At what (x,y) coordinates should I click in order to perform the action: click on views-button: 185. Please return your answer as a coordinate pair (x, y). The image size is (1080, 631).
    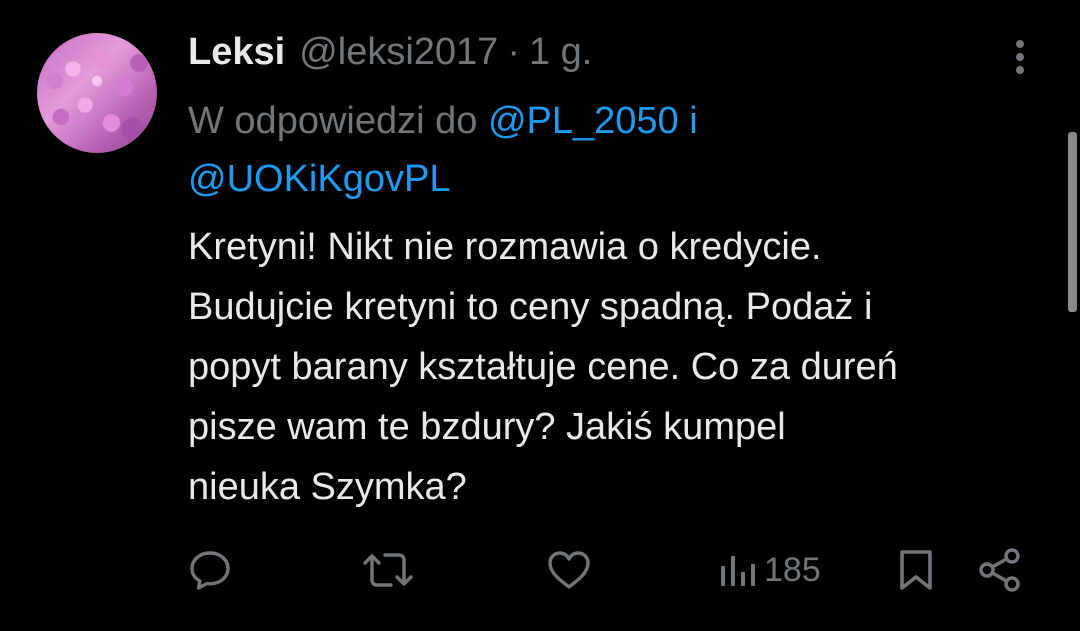
    Looking at the image, I should click on (769, 570).